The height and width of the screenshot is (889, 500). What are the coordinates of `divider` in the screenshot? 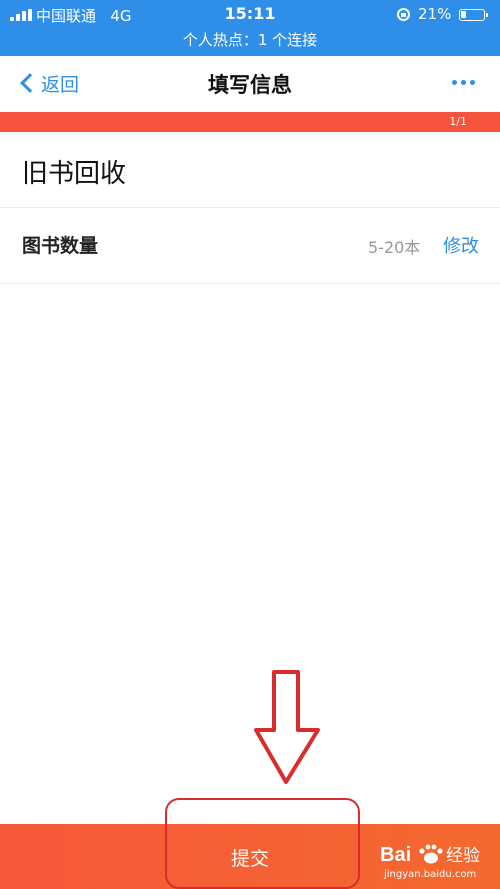 It's located at (250, 283).